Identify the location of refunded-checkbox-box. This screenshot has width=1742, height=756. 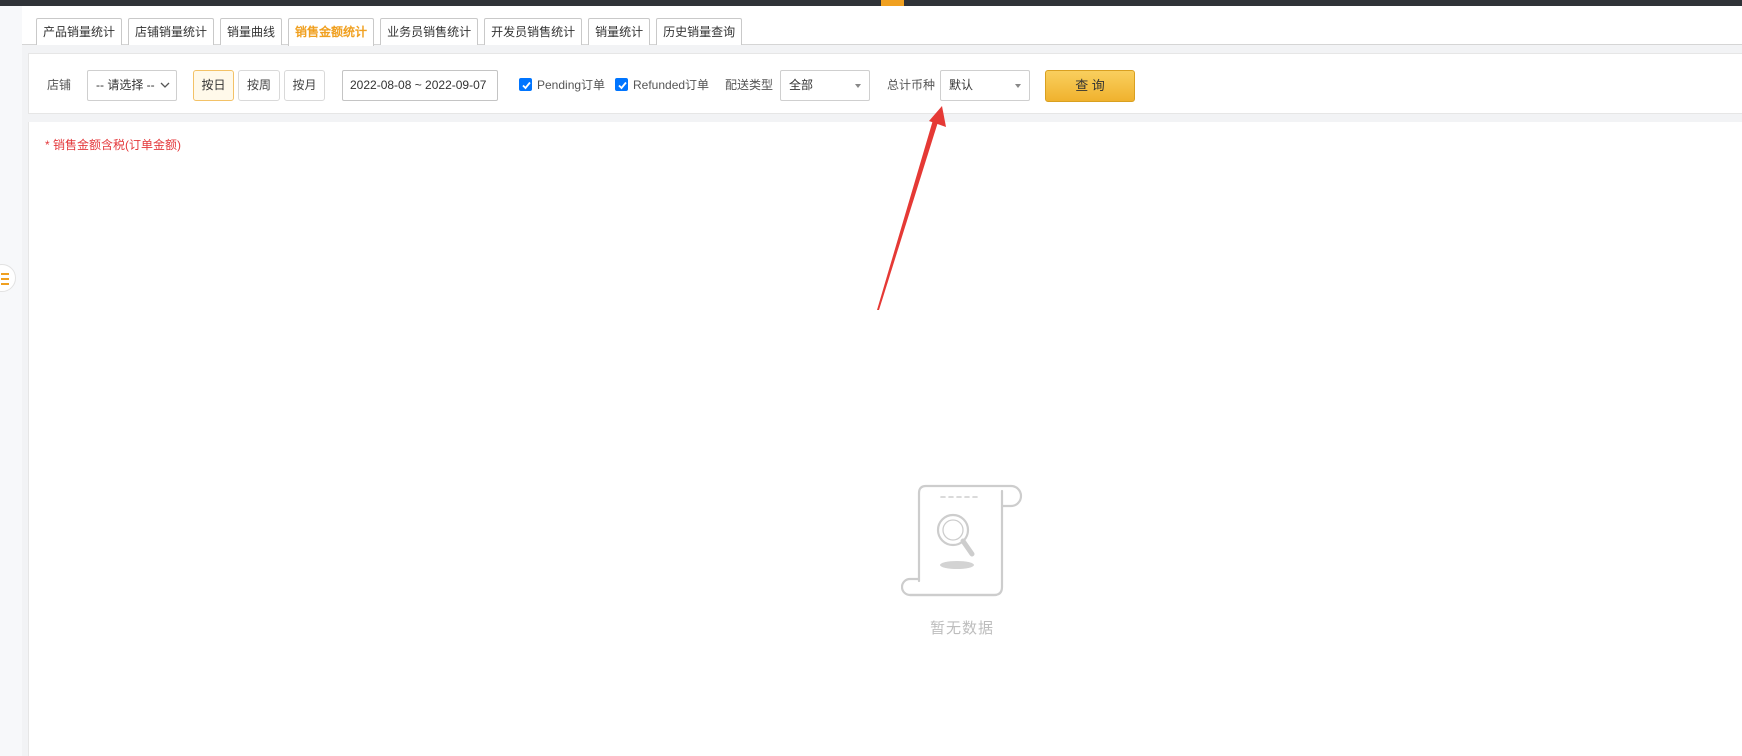
(621, 84).